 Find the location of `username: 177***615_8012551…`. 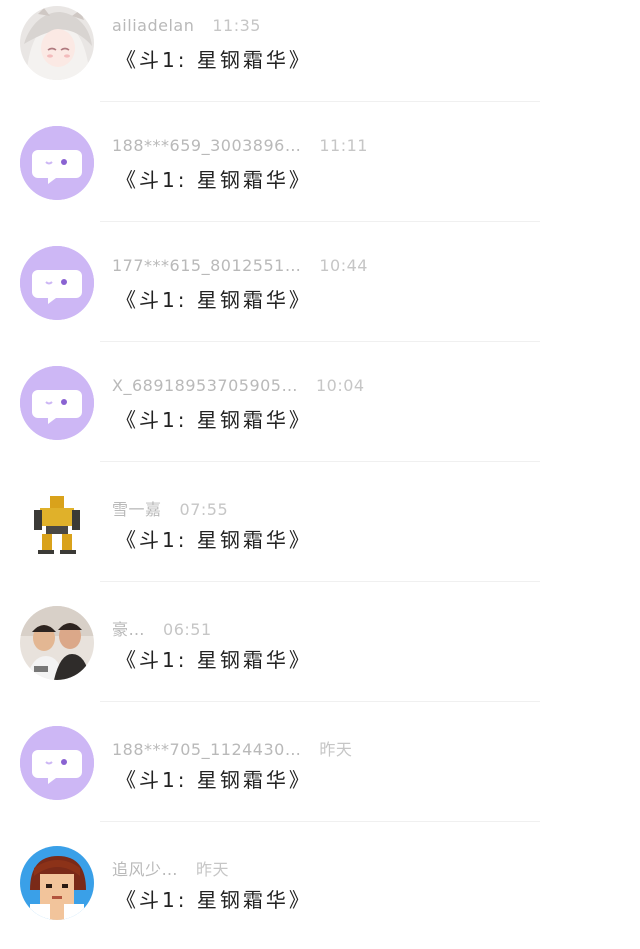

username: 177***615_8012551… is located at coordinates (206, 265).